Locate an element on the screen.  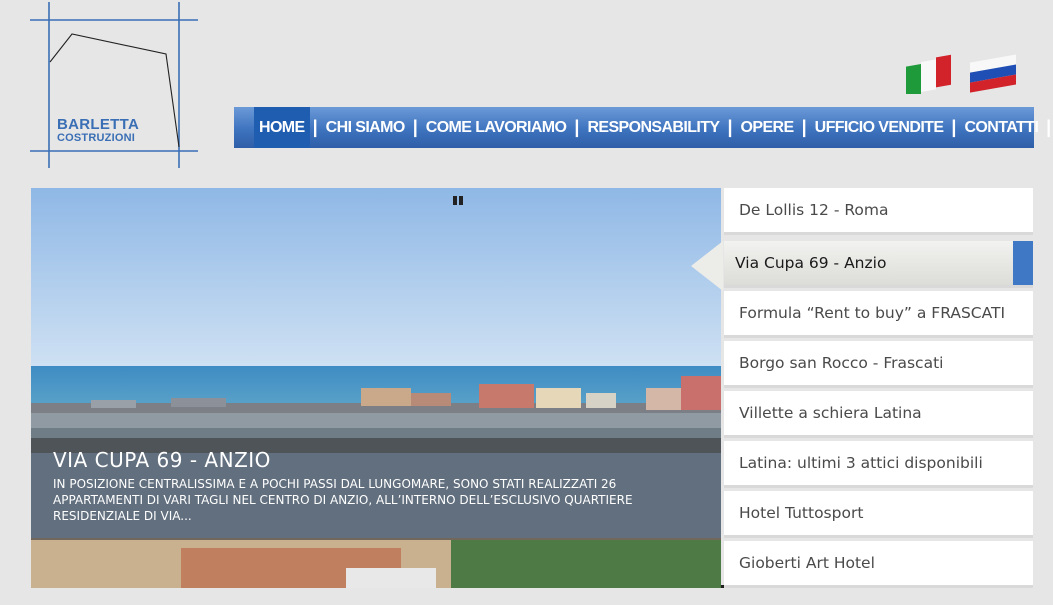
project-item: Hotel Tuttosport is located at coordinates (878, 514).